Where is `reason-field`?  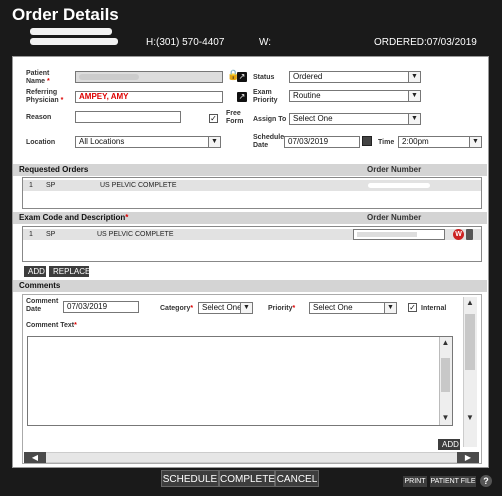 reason-field is located at coordinates (128, 117).